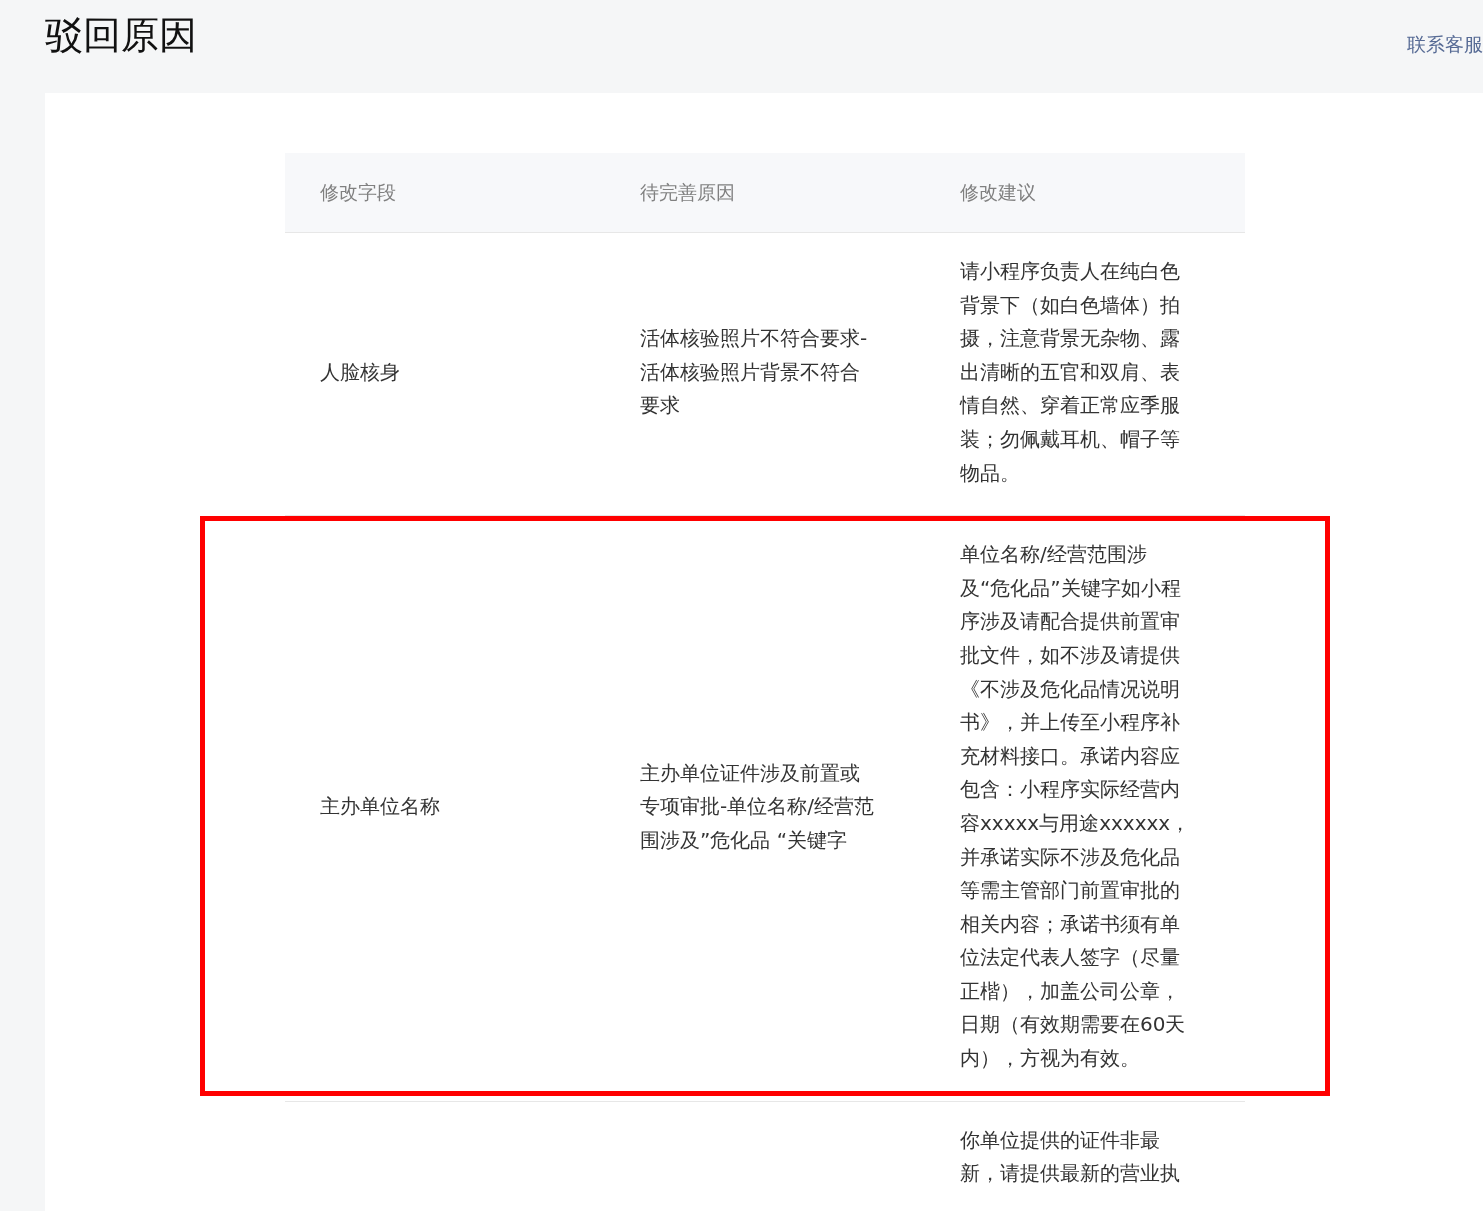  What do you see at coordinates (121, 35) in the screenshot?
I see `page-title: 驳回原因` at bounding box center [121, 35].